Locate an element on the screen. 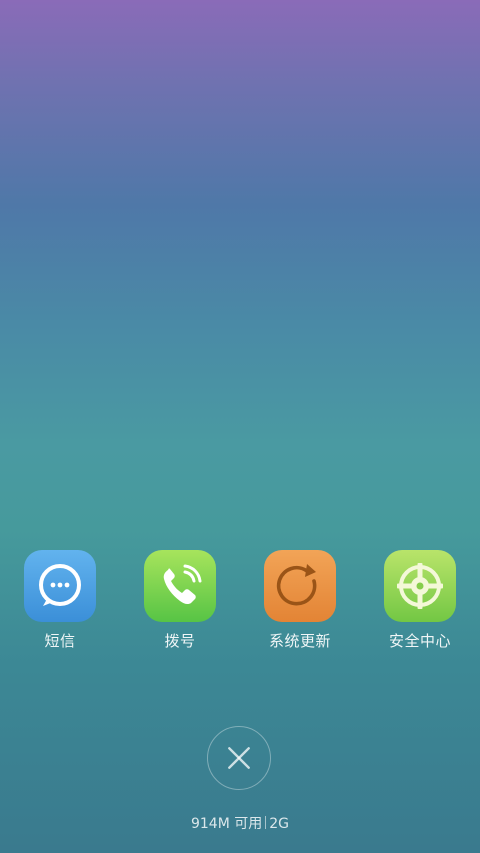  clear-all-button is located at coordinates (239, 758).